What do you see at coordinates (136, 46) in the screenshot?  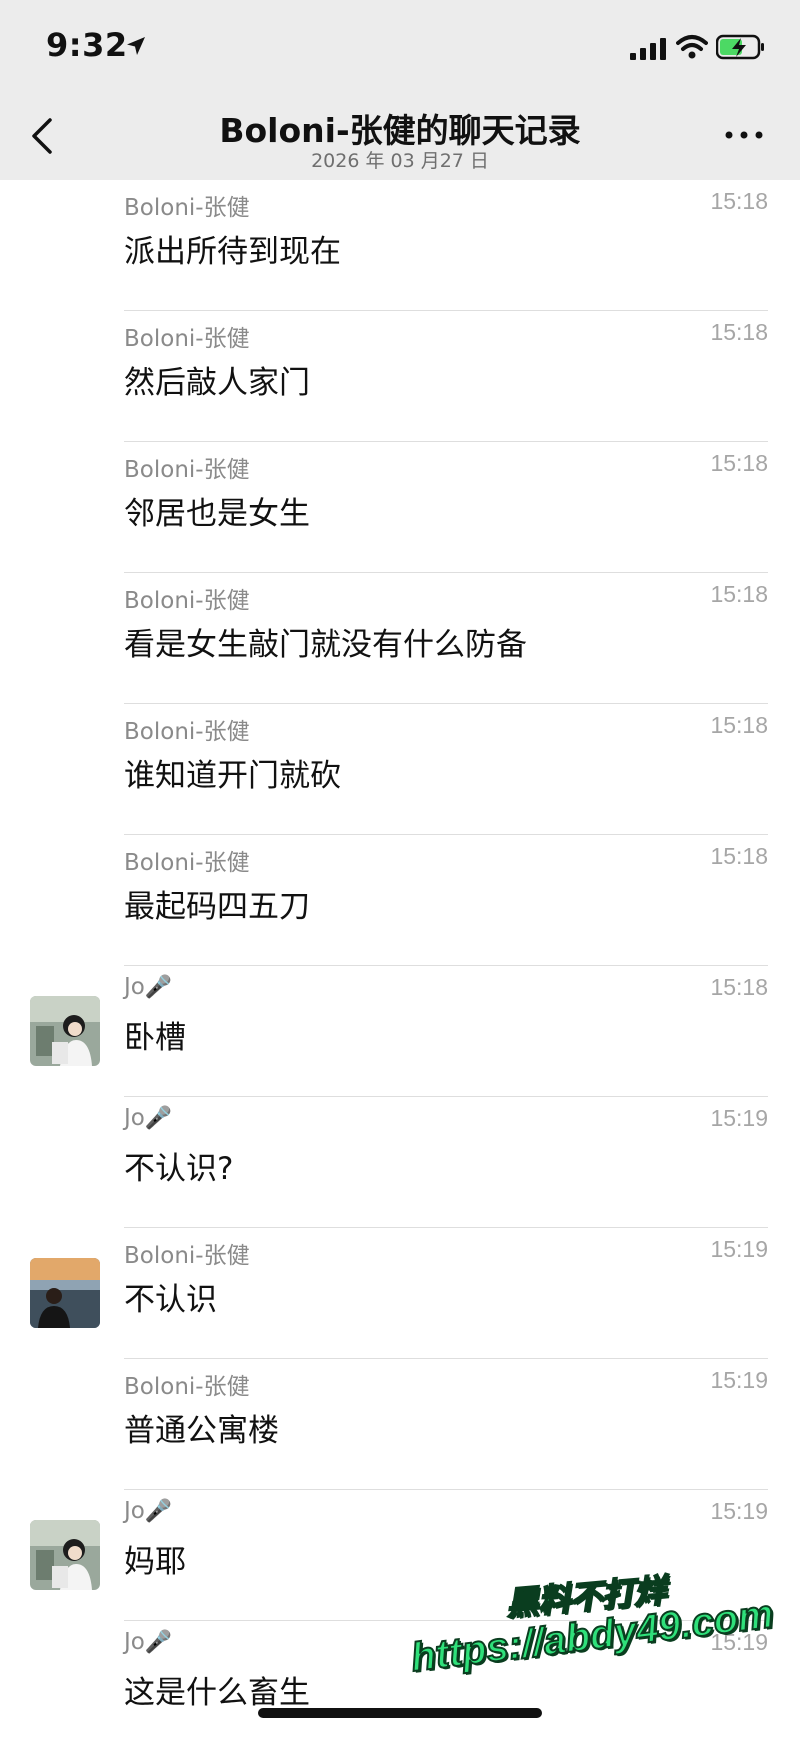 I see `location-arrow-icon` at bounding box center [136, 46].